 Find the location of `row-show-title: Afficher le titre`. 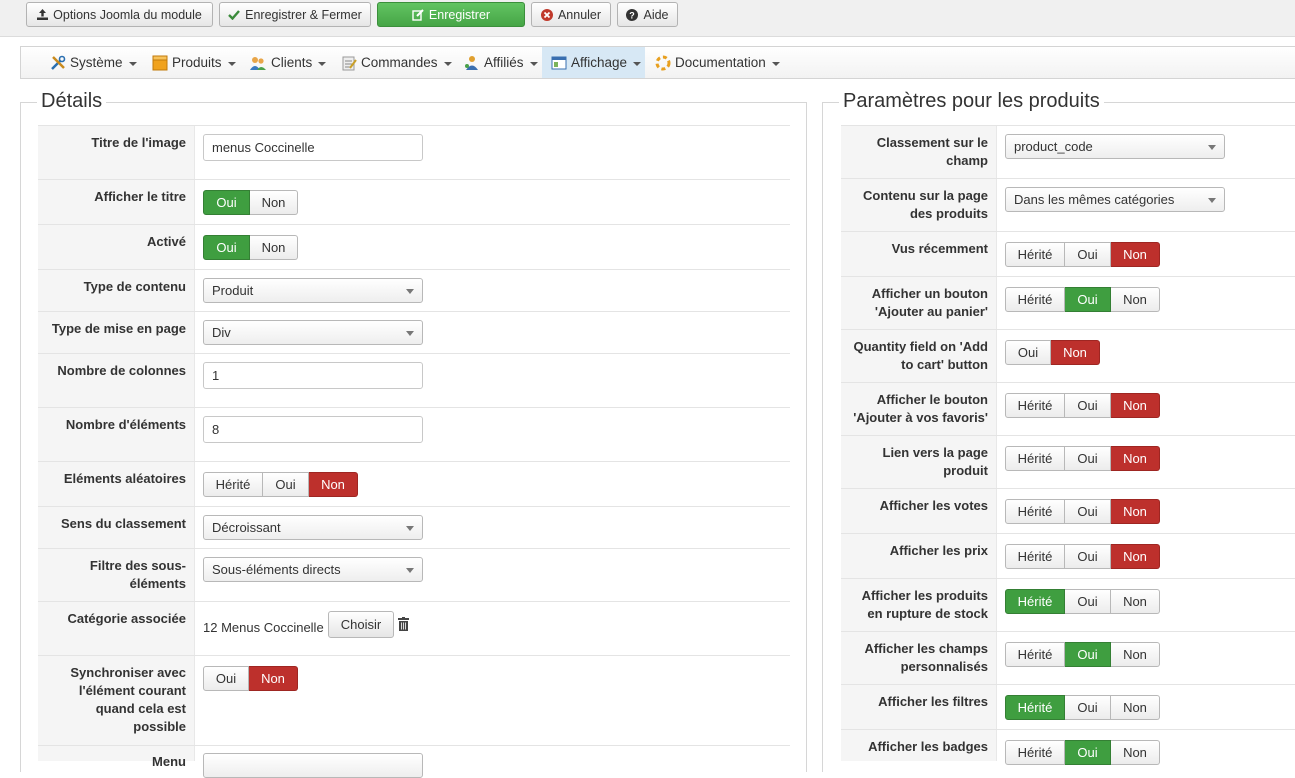

row-show-title: Afficher le titre is located at coordinates (414, 201).